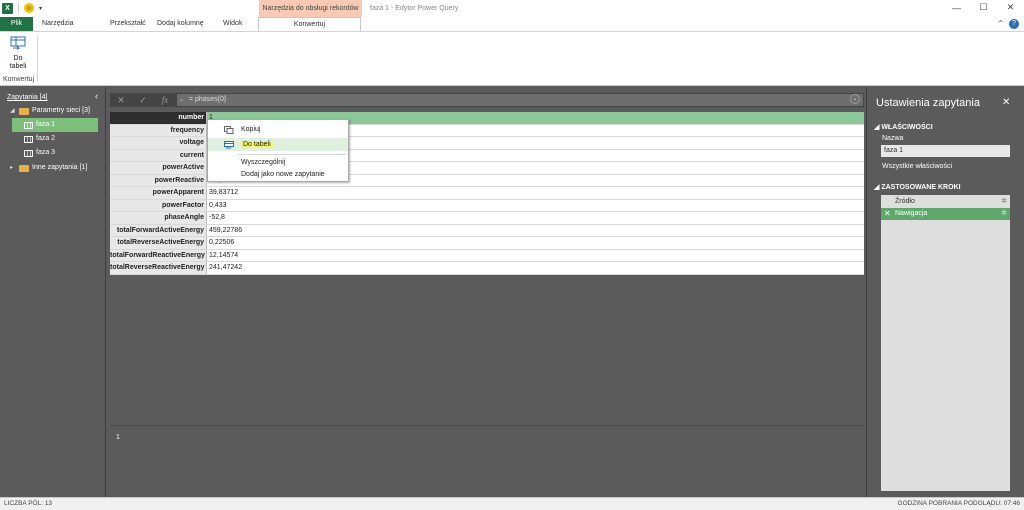  I want to click on record-row: powerApparent 39,83712, so click(487, 193).